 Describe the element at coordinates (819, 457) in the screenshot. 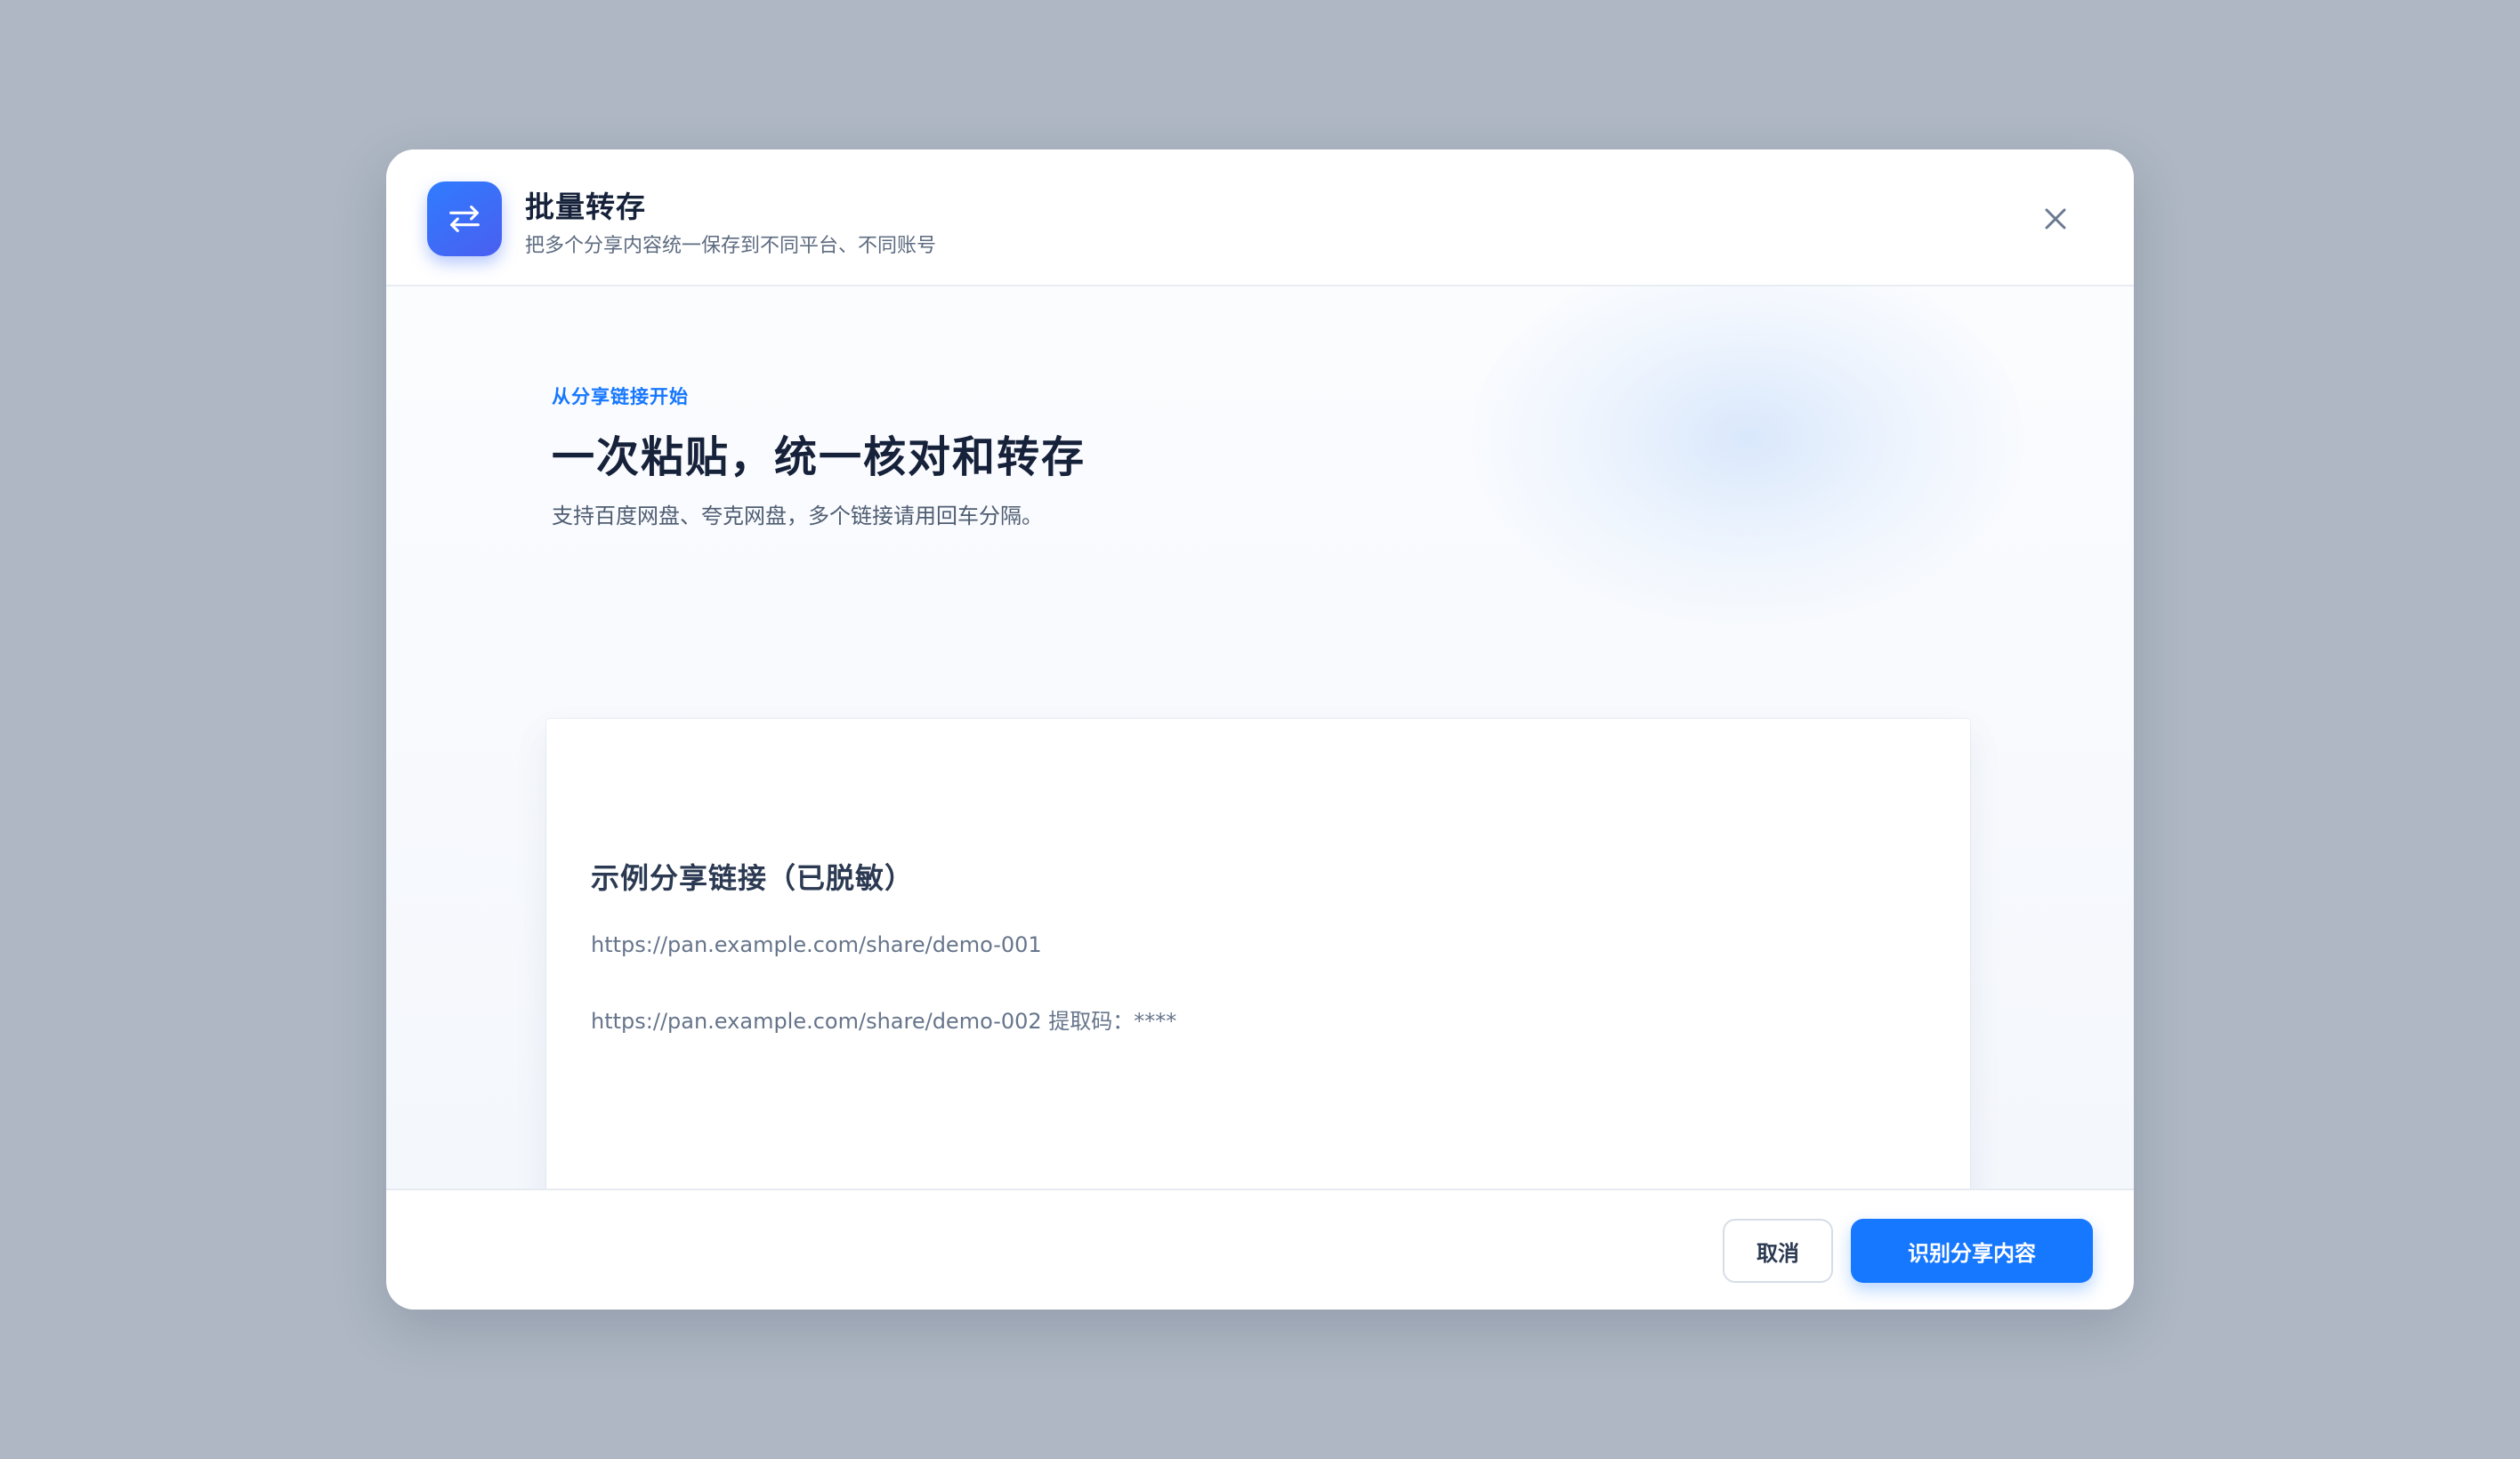

I see `section-headline: 一次粘贴，统一核对和转存` at that location.